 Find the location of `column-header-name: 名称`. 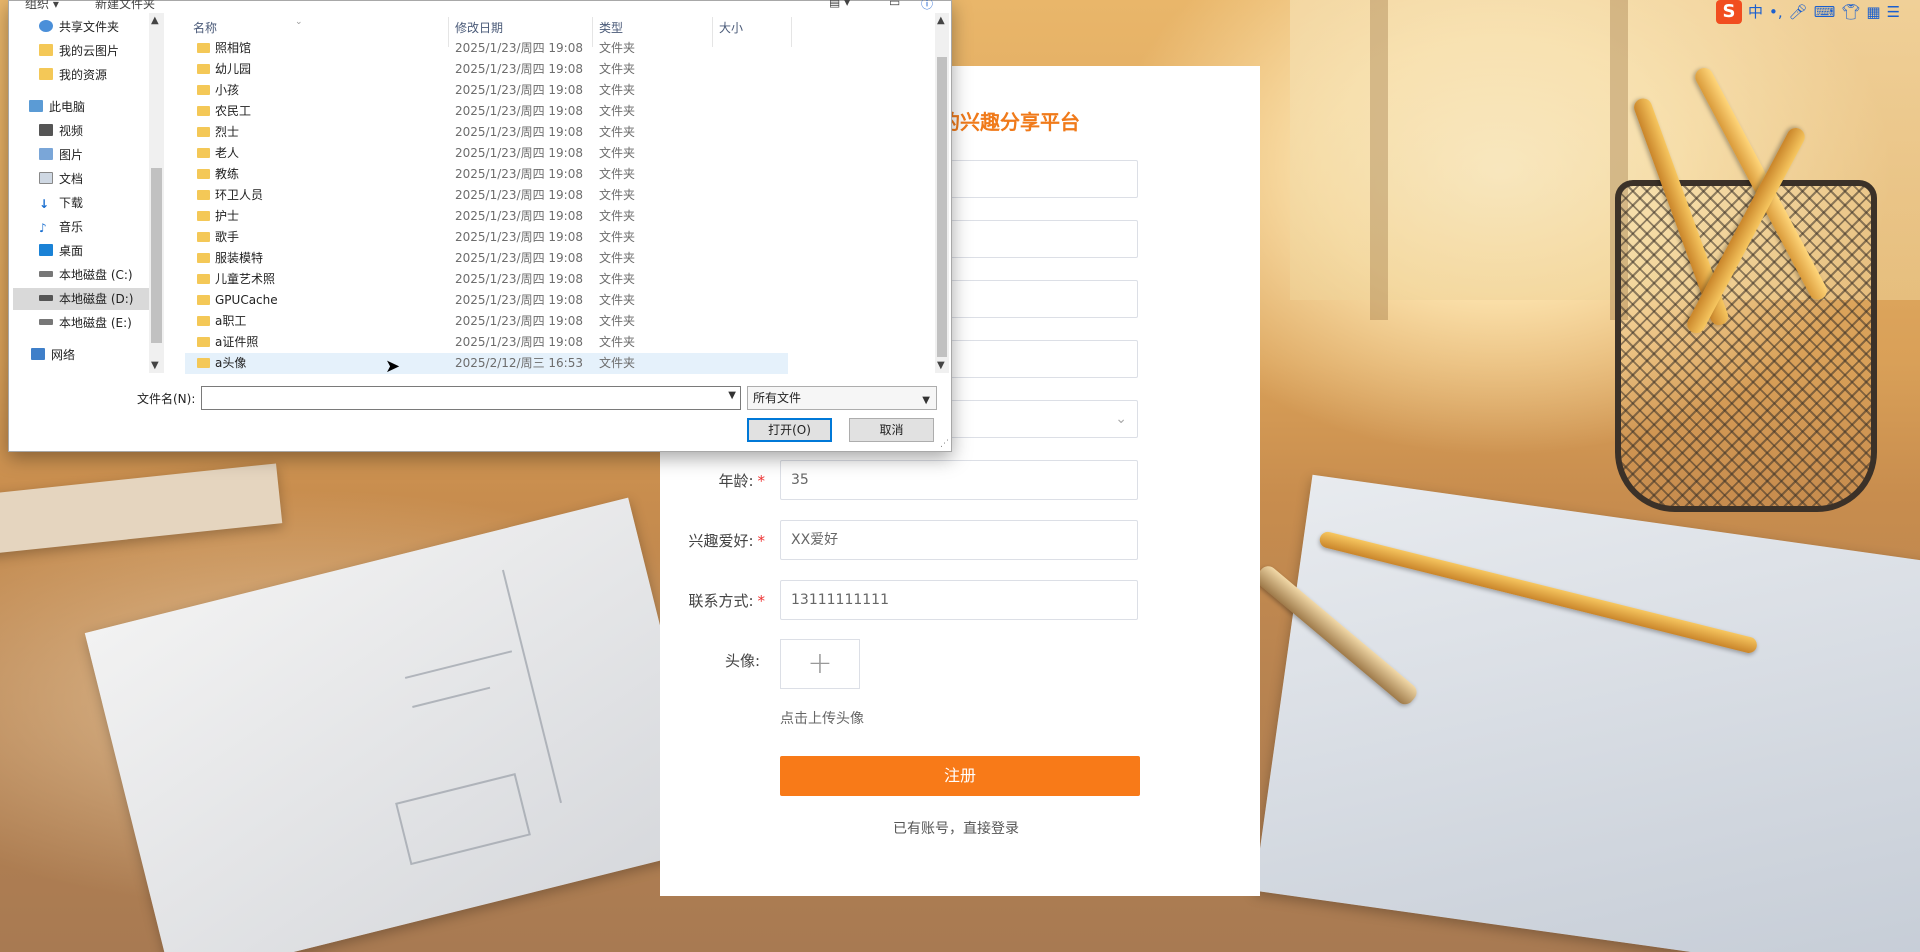

column-header-name: 名称 is located at coordinates (205, 28).